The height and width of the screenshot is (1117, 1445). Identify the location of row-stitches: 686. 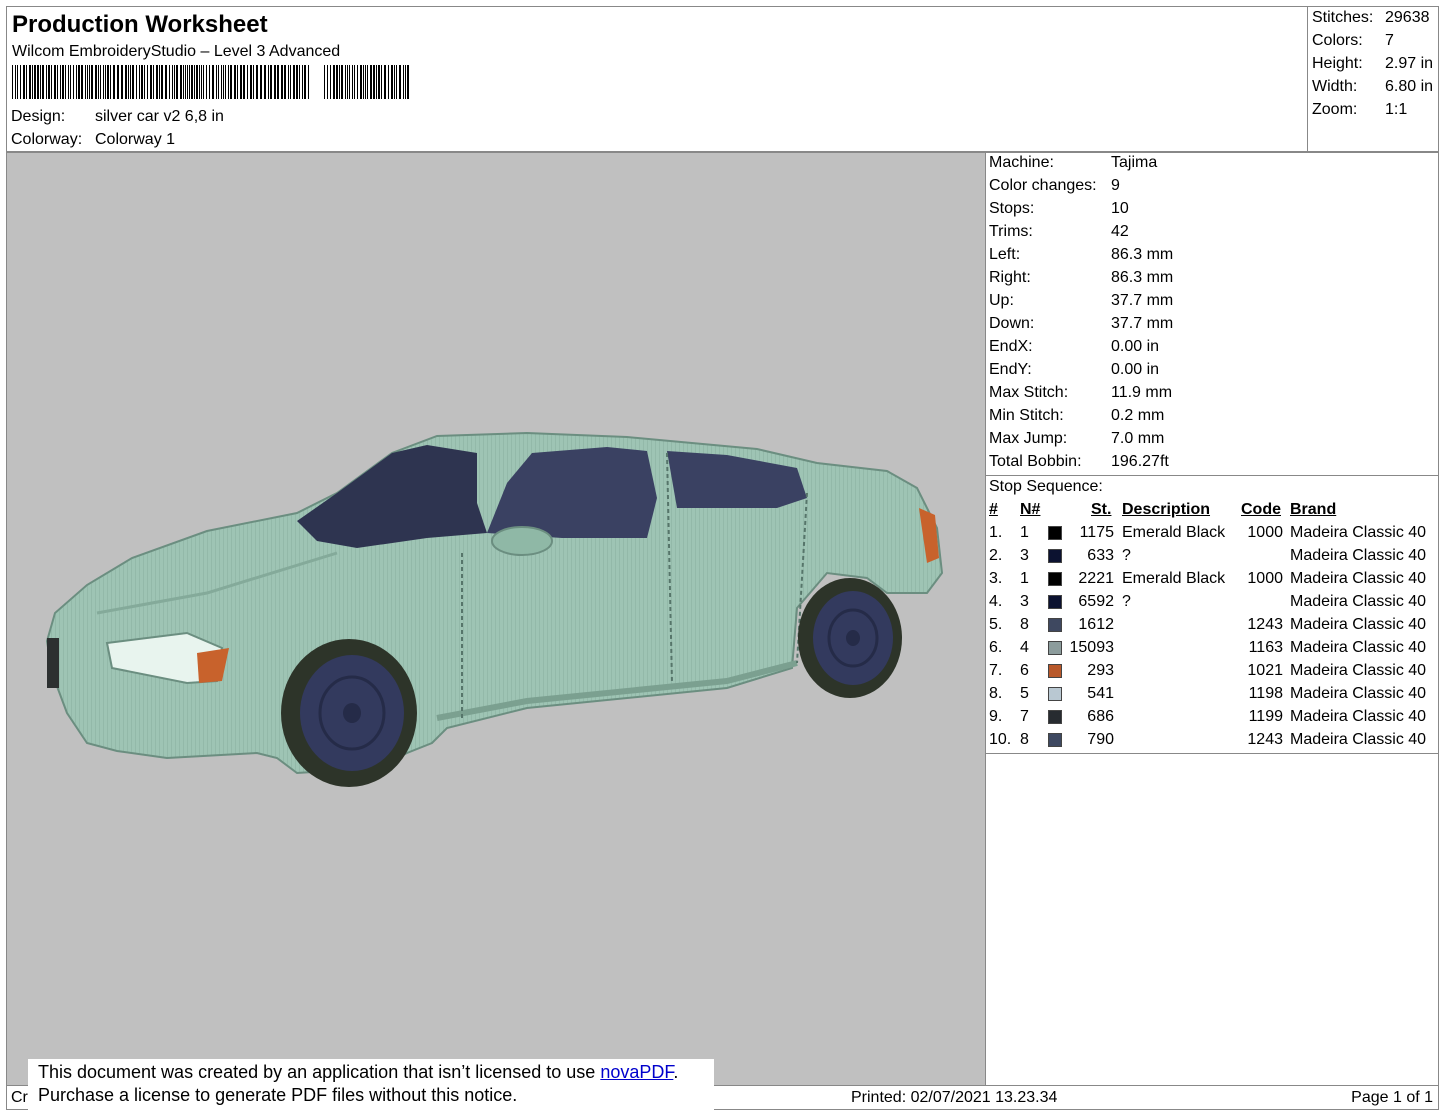
(1100, 716).